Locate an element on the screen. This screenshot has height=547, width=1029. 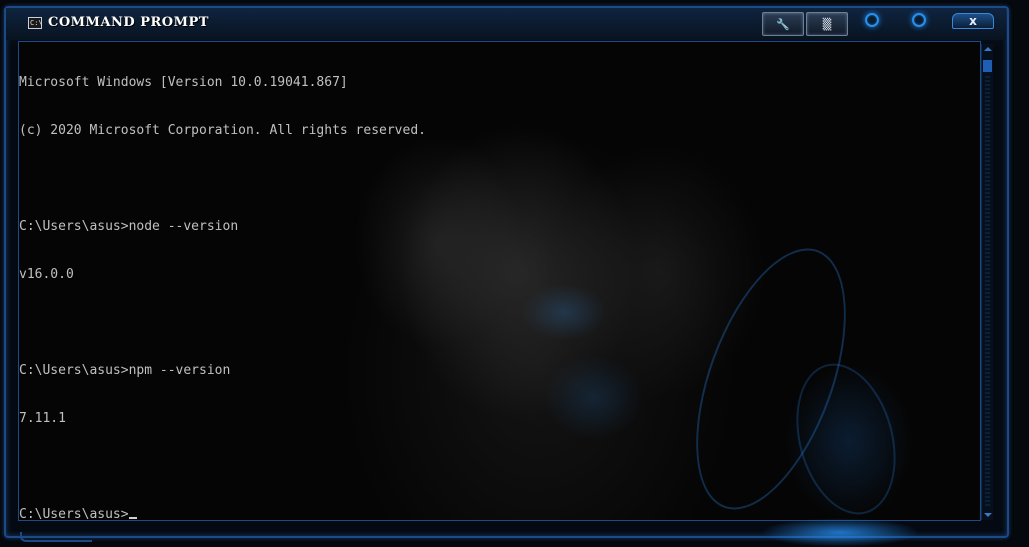
console-line: C:\Users\asus>npm --version is located at coordinates (125, 370).